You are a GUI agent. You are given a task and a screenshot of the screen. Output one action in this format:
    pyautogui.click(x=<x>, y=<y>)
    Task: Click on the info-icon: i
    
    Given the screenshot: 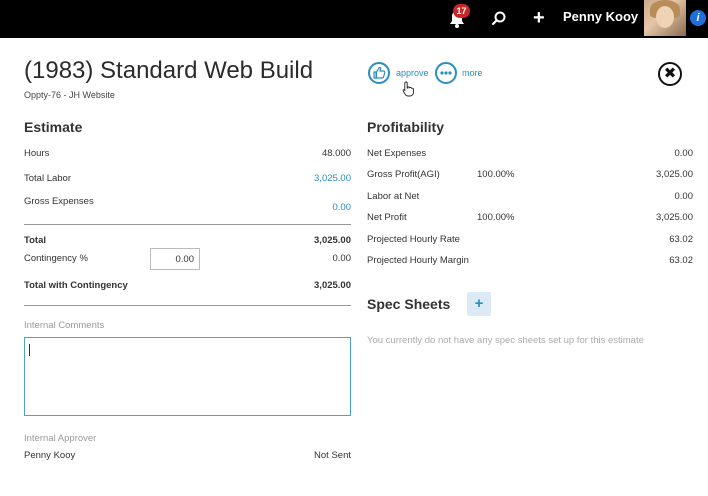 What is the action you would take?
    pyautogui.click(x=698, y=18)
    